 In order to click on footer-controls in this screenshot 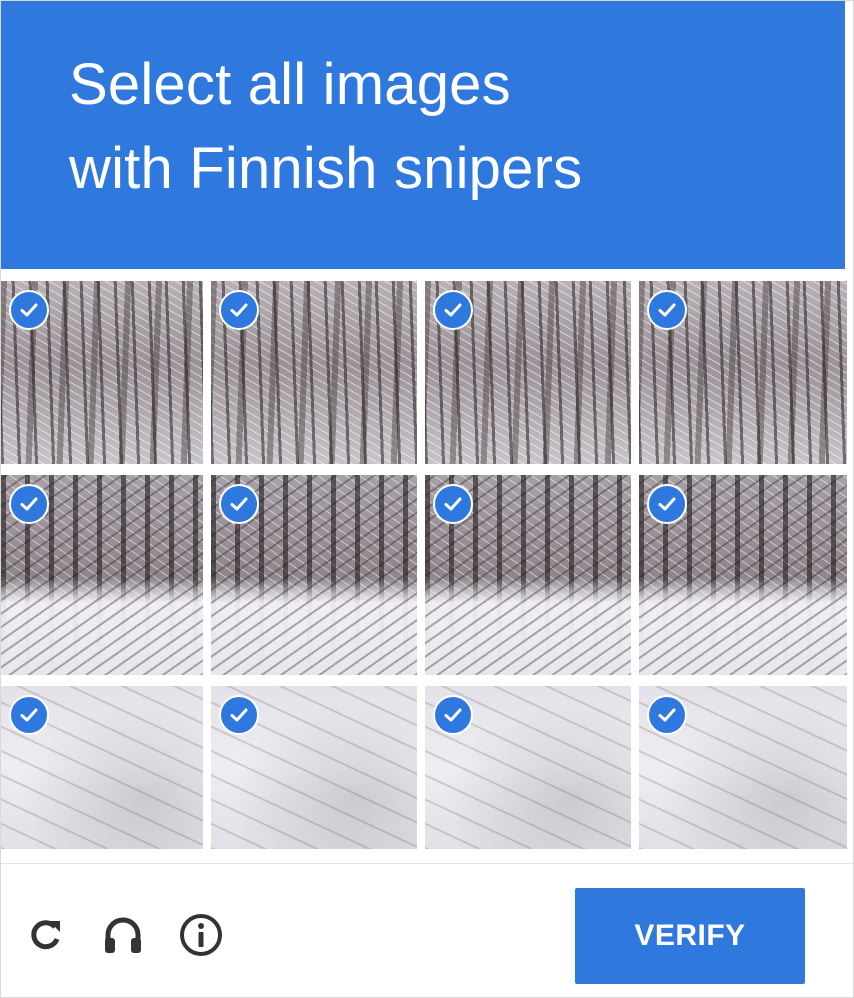, I will do `click(123, 935)`.